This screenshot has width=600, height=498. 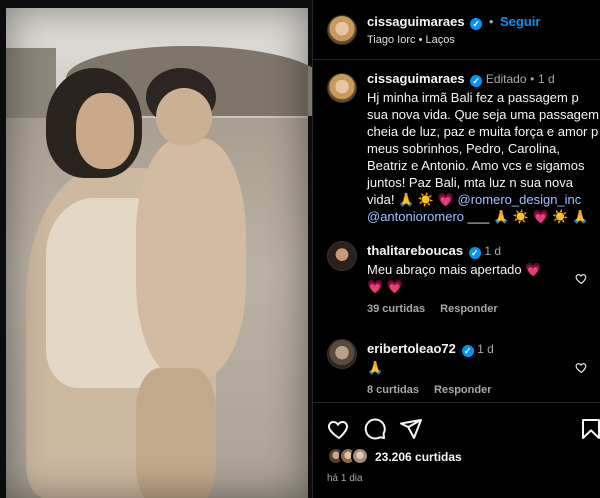 I want to click on comment-header: eribertoleao72 ✓ 1 d, so click(x=467, y=349).